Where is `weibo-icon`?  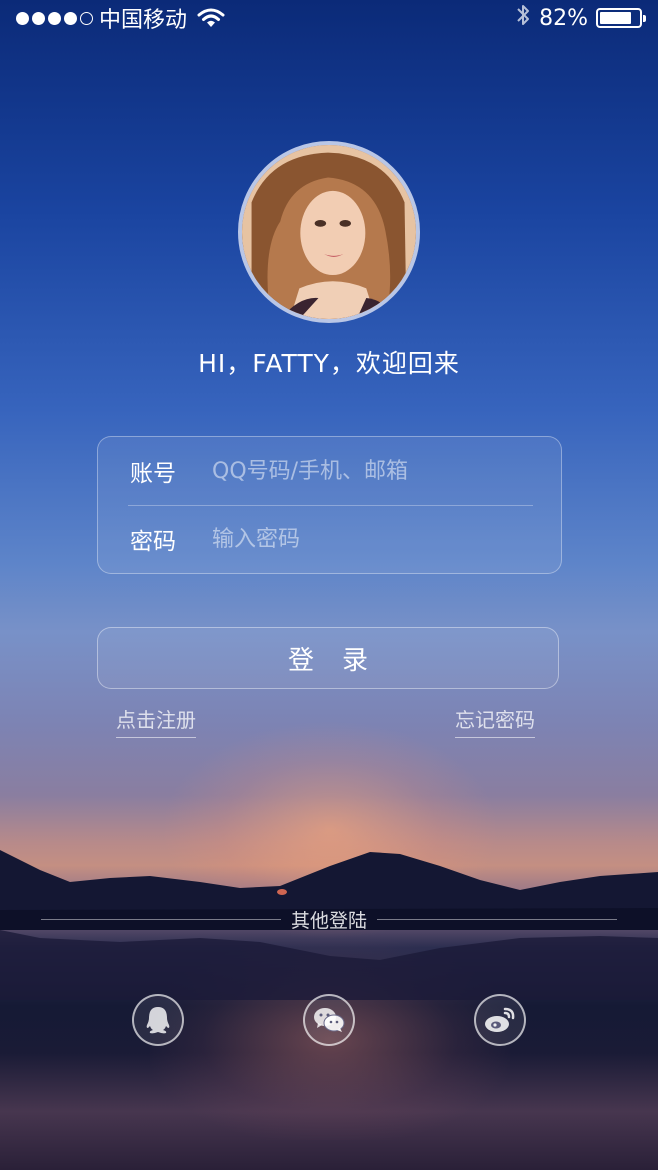
weibo-icon is located at coordinates (500, 1019).